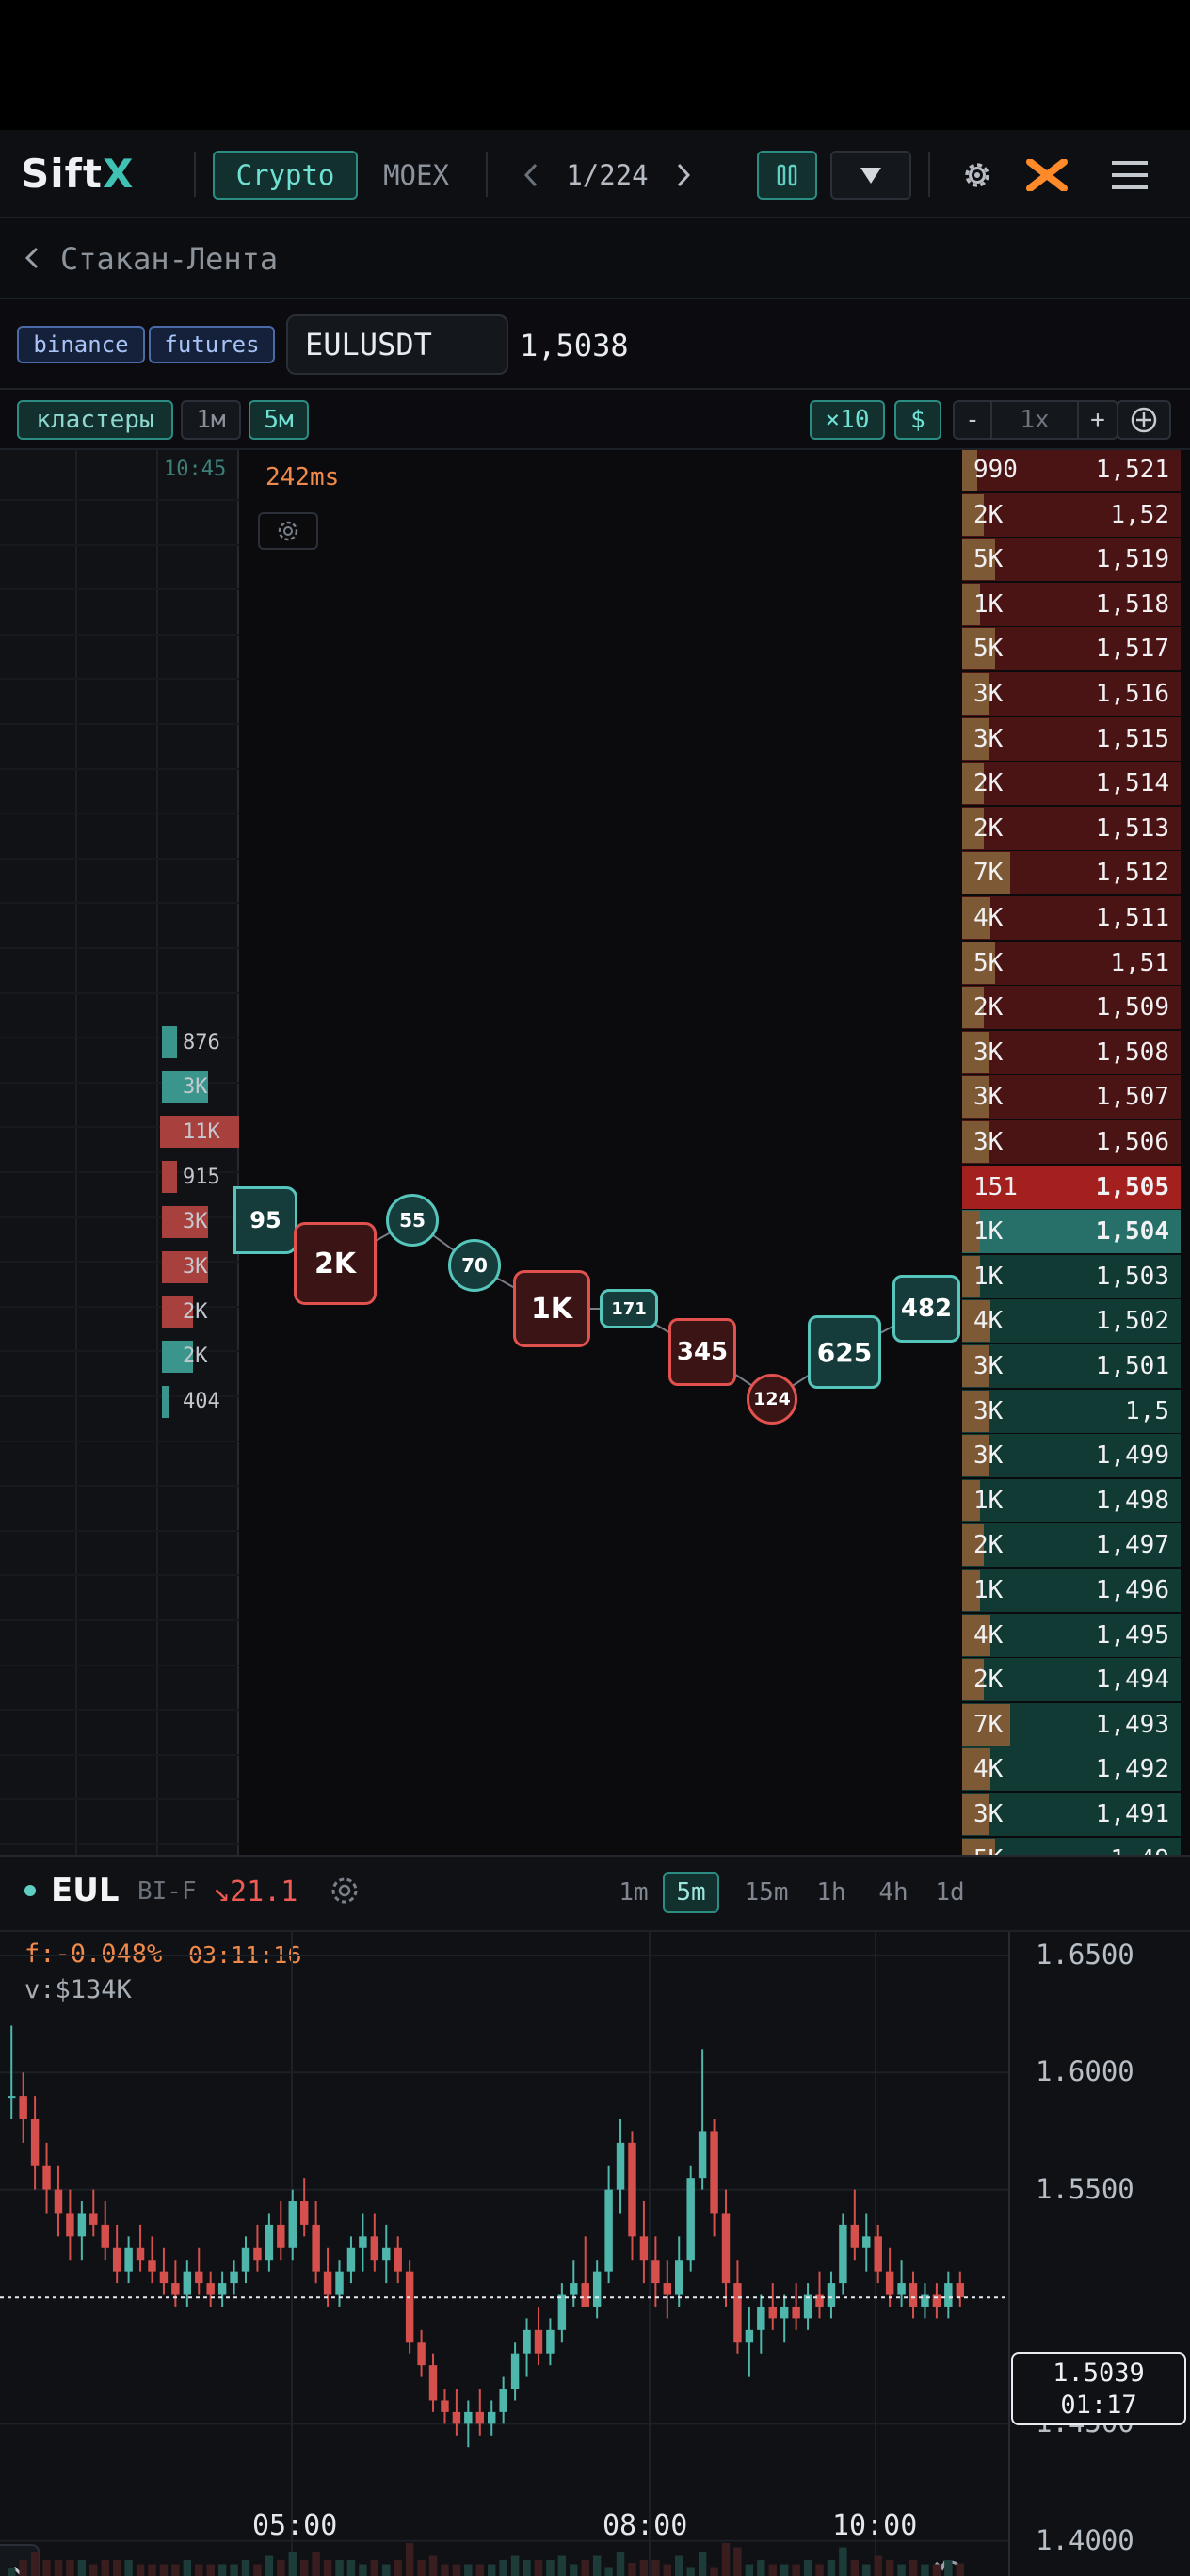  I want to click on orderbook-price: 1,511, so click(1132, 918).